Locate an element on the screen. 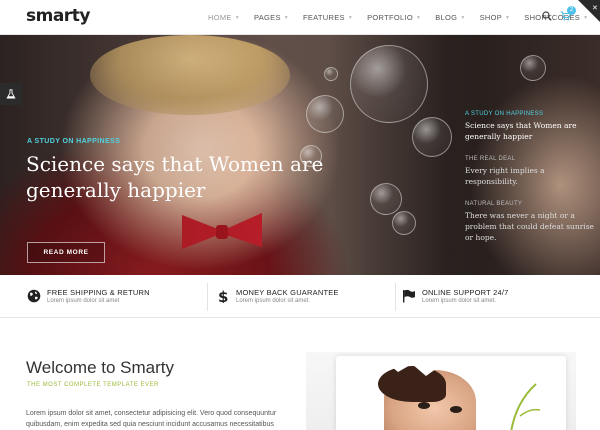 The height and width of the screenshot is (430, 600). globe-icon is located at coordinates (34, 296).